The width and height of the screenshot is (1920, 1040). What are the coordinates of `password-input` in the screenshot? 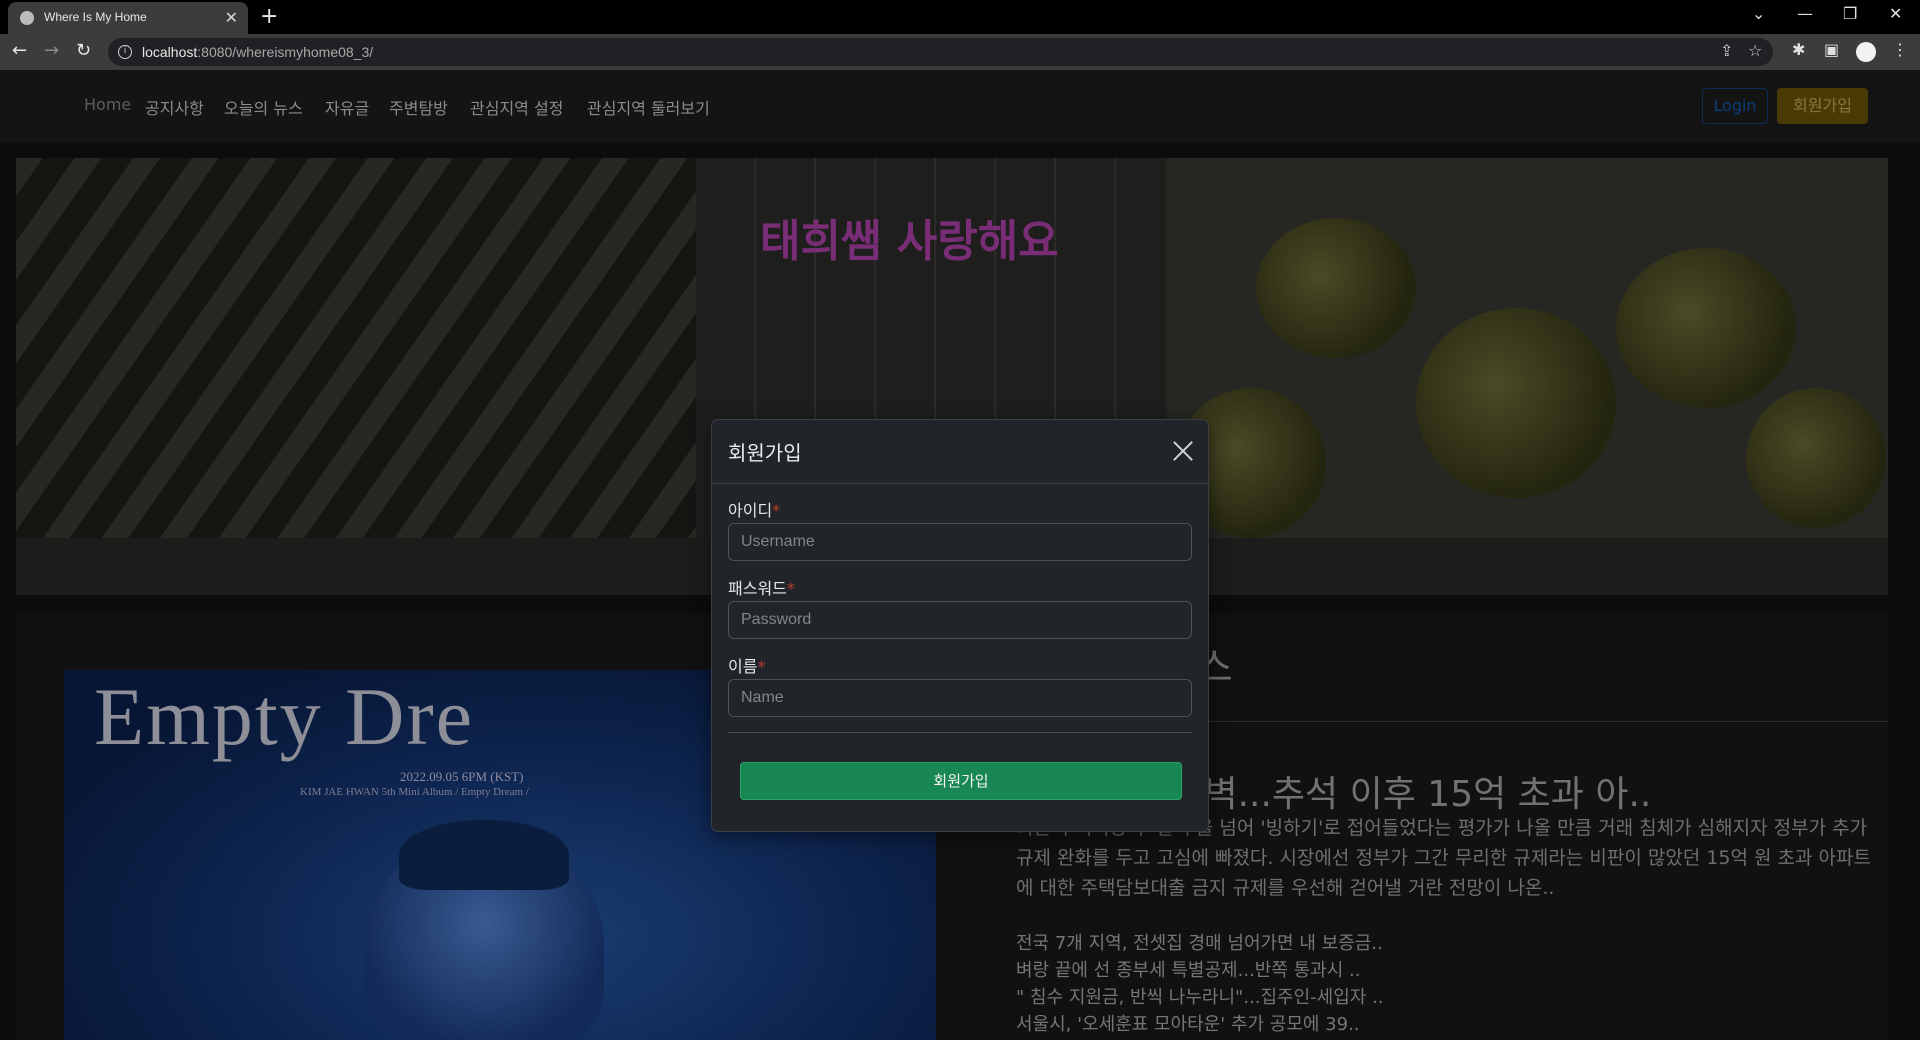 It's located at (960, 620).